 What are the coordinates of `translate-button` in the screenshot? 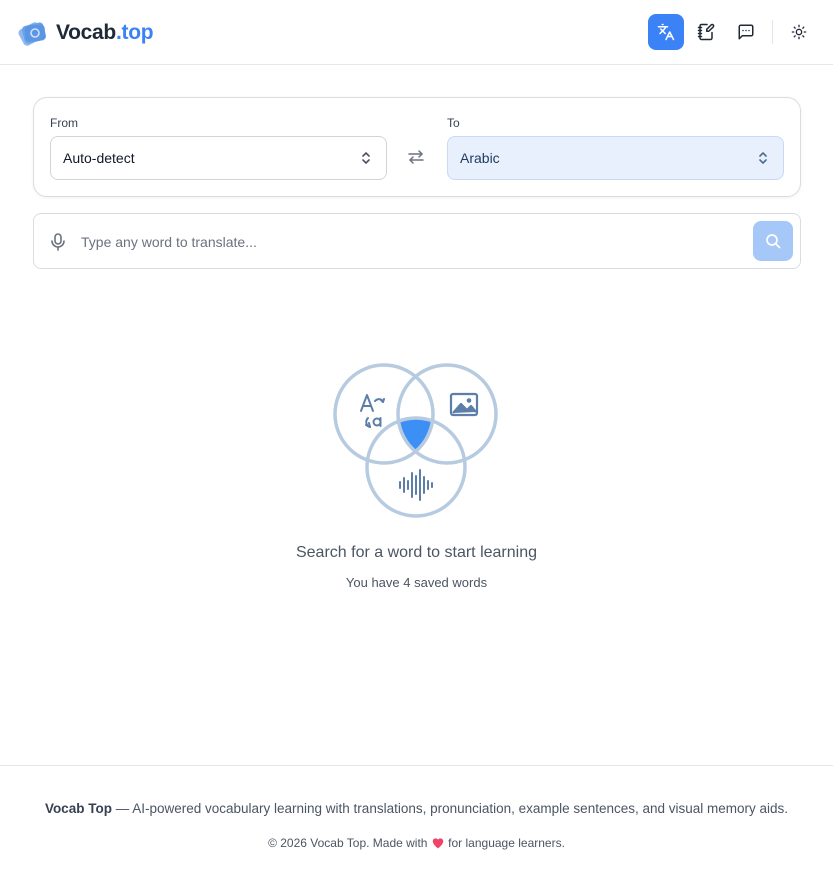 It's located at (666, 32).